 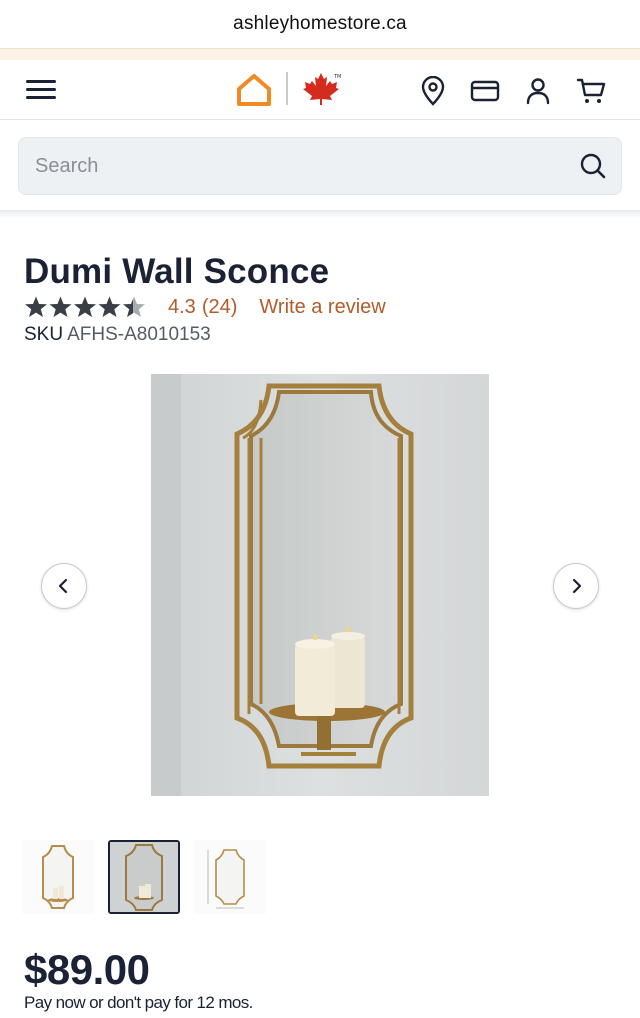 I want to click on previous-image-button, so click(x=64, y=586).